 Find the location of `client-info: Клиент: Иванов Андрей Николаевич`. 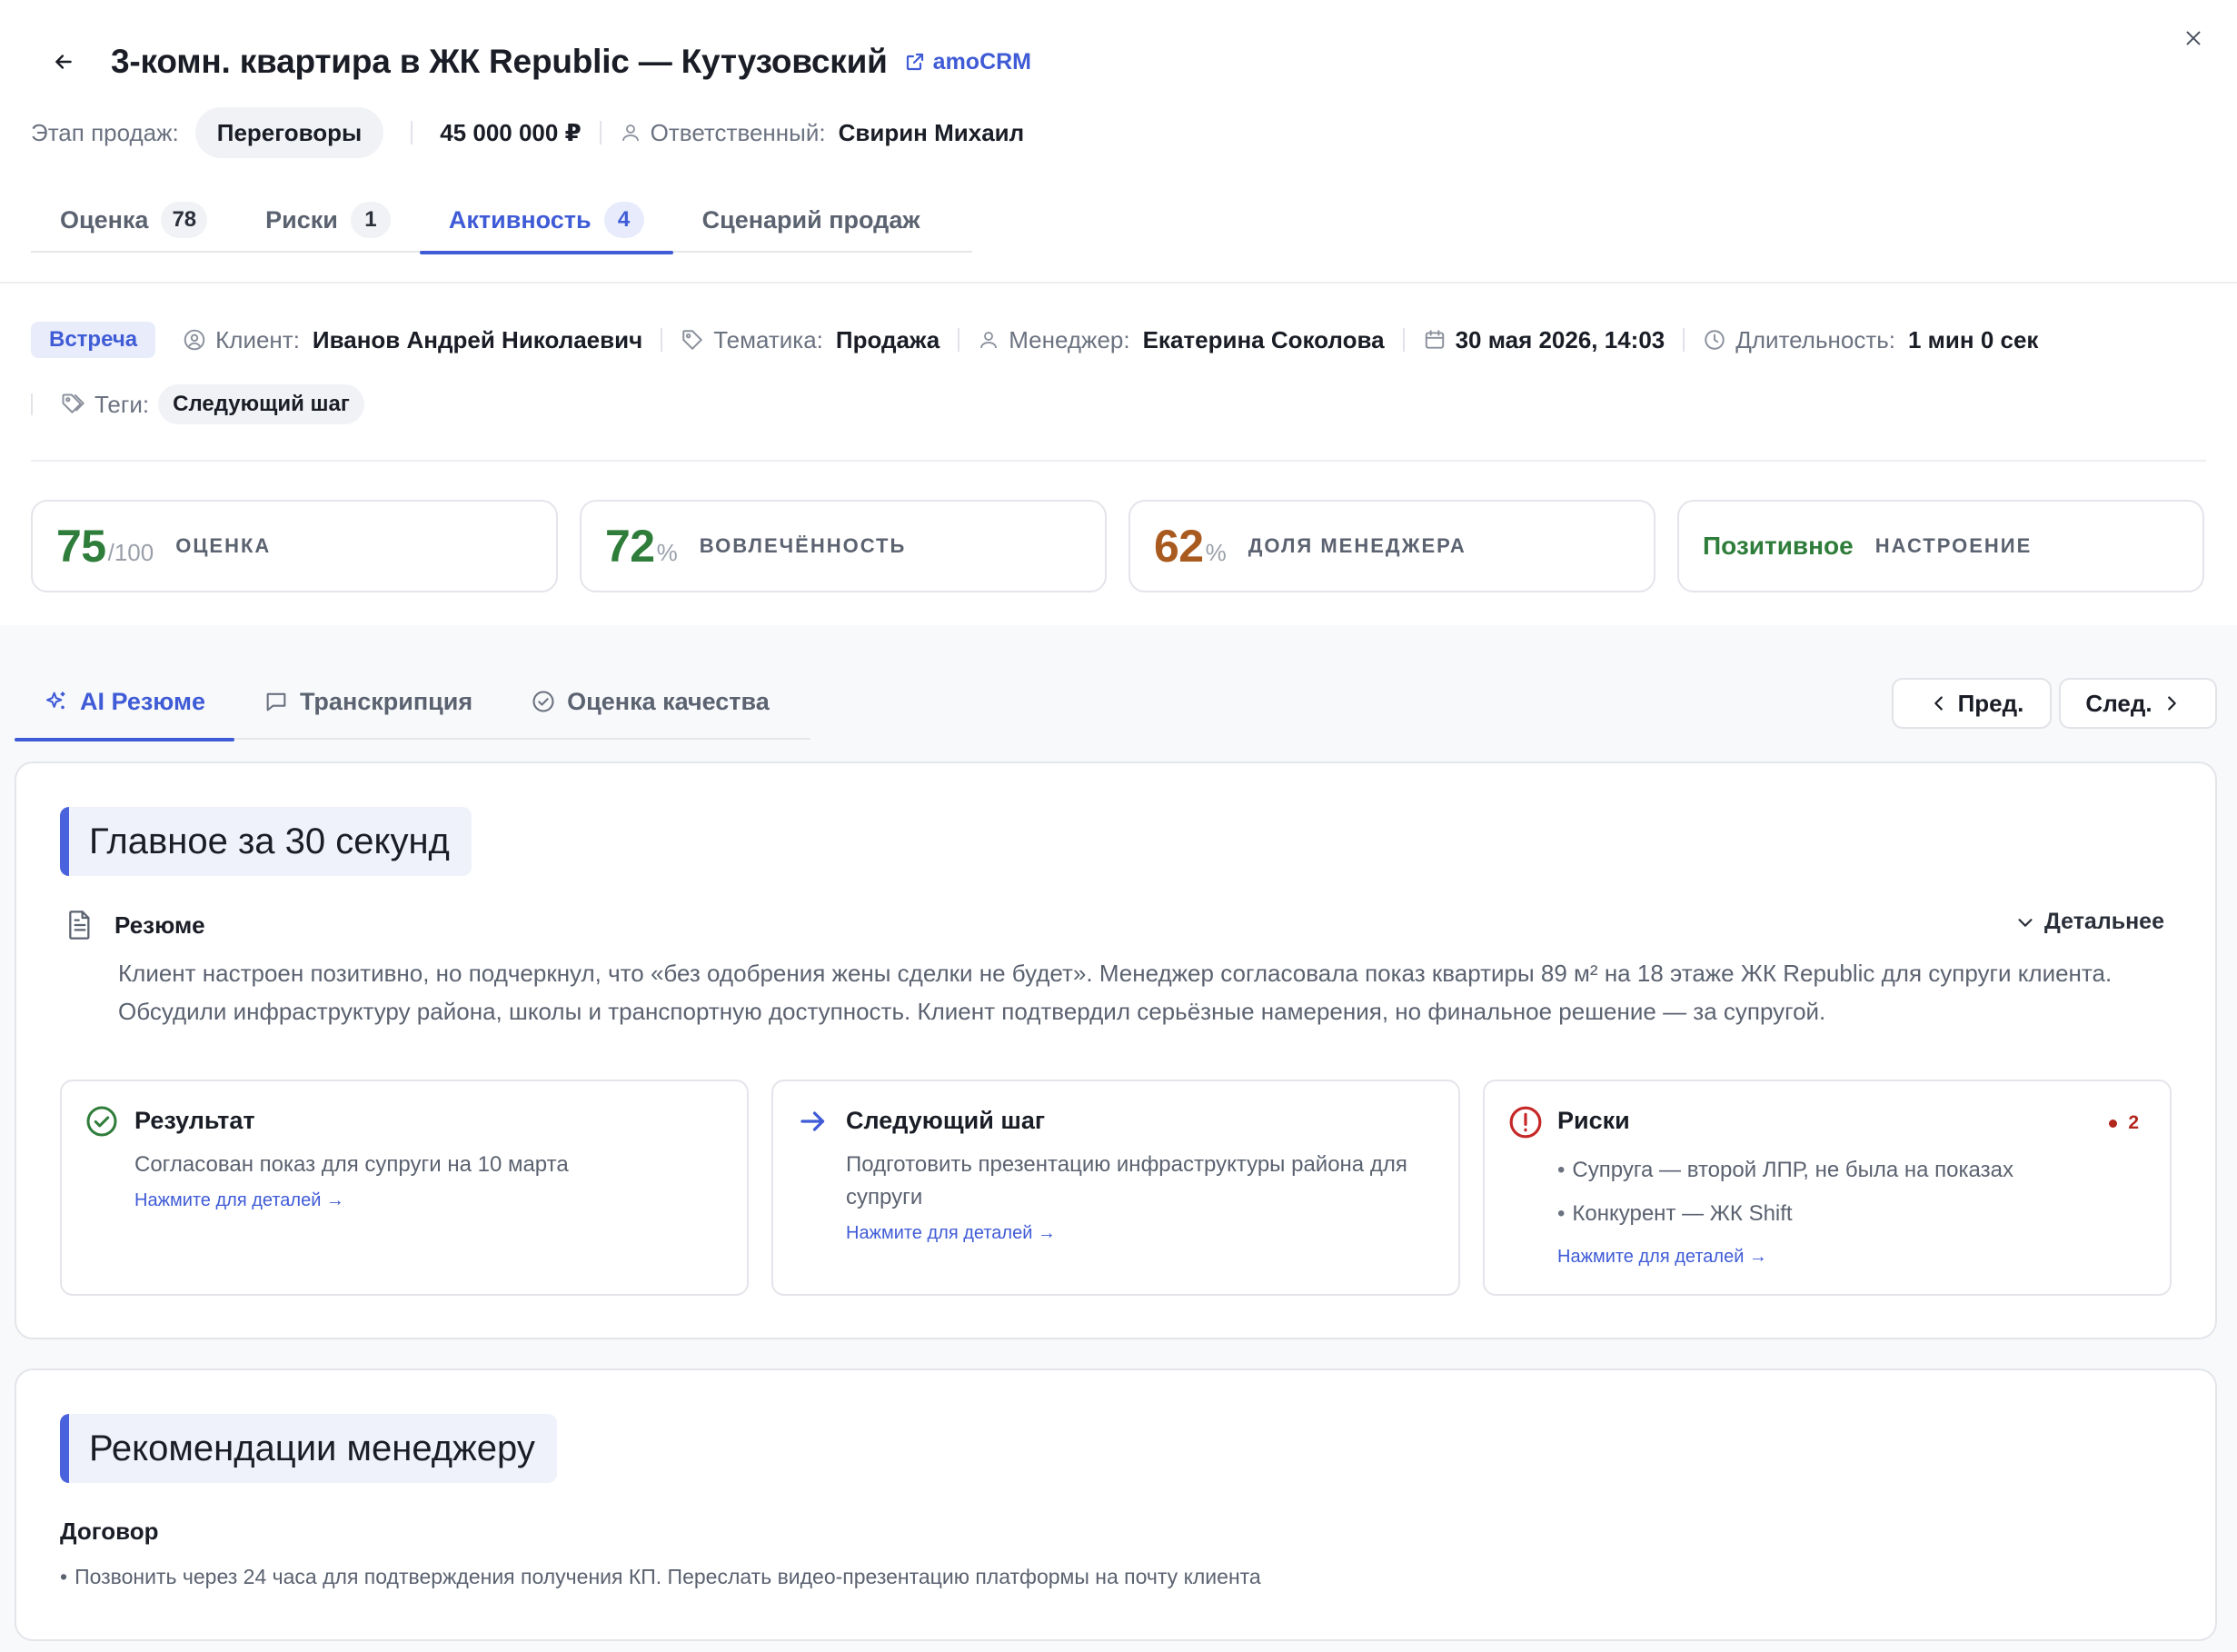

client-info: Клиент: Иванов Андрей Николаевич is located at coordinates (412, 340).